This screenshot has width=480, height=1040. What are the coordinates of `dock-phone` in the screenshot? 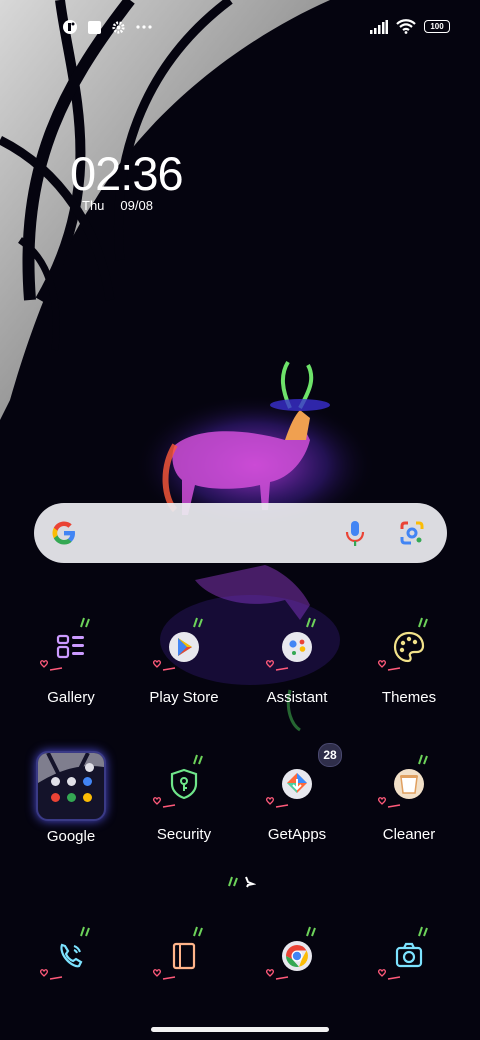 It's located at (71, 953).